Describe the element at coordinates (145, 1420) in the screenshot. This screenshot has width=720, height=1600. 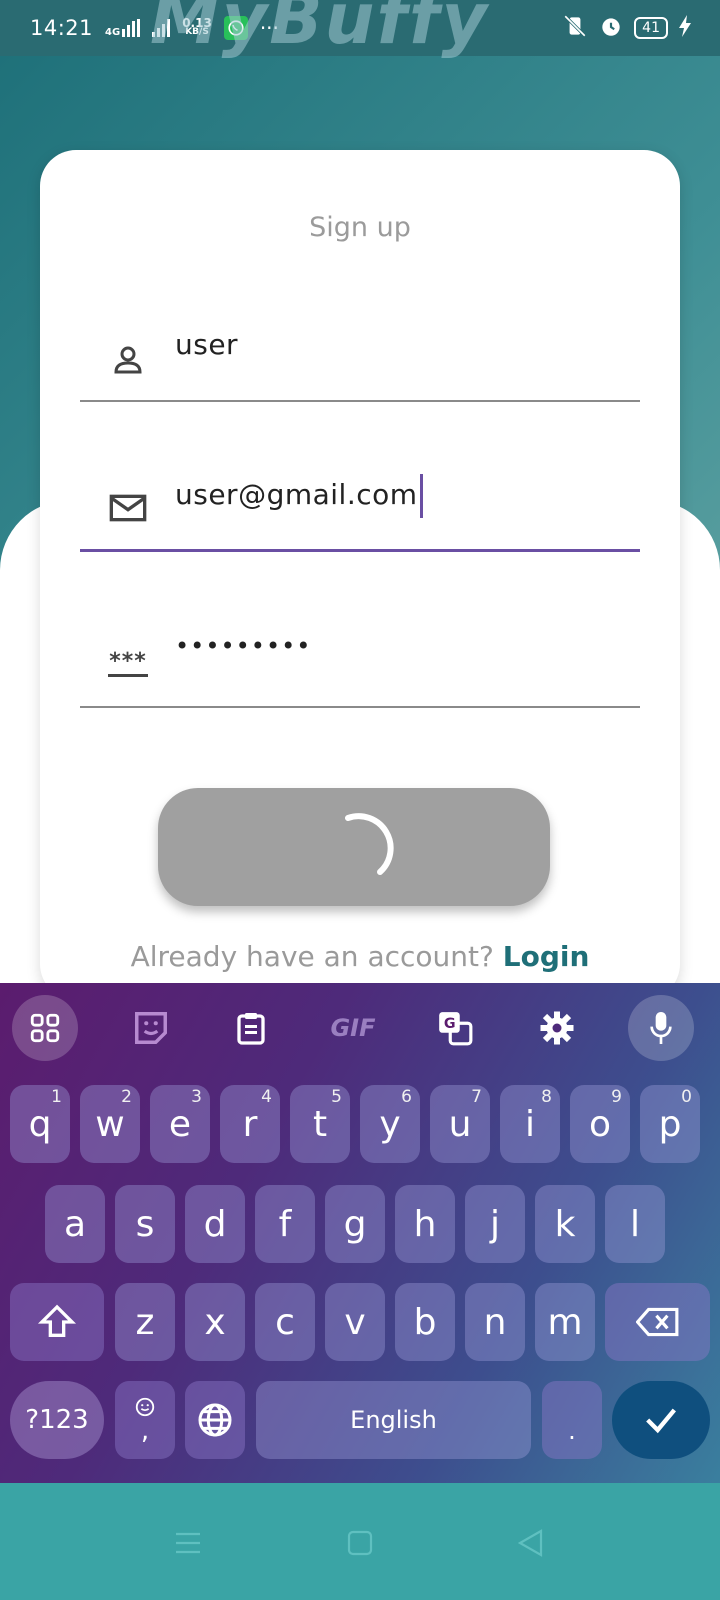
I see `emoji-comma-key: ,` at that location.